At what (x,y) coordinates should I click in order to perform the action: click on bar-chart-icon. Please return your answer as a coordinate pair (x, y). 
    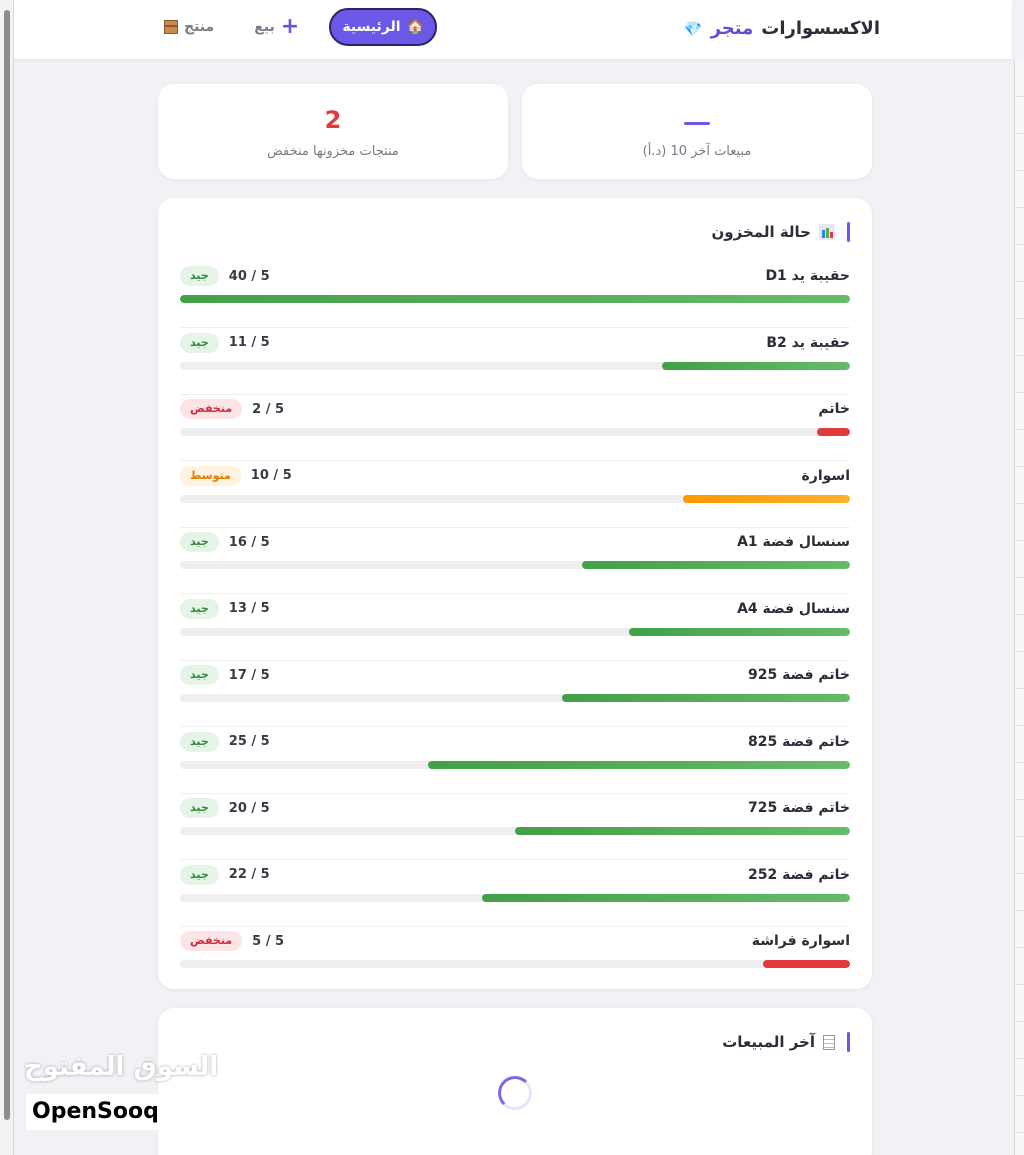
    Looking at the image, I should click on (827, 232).